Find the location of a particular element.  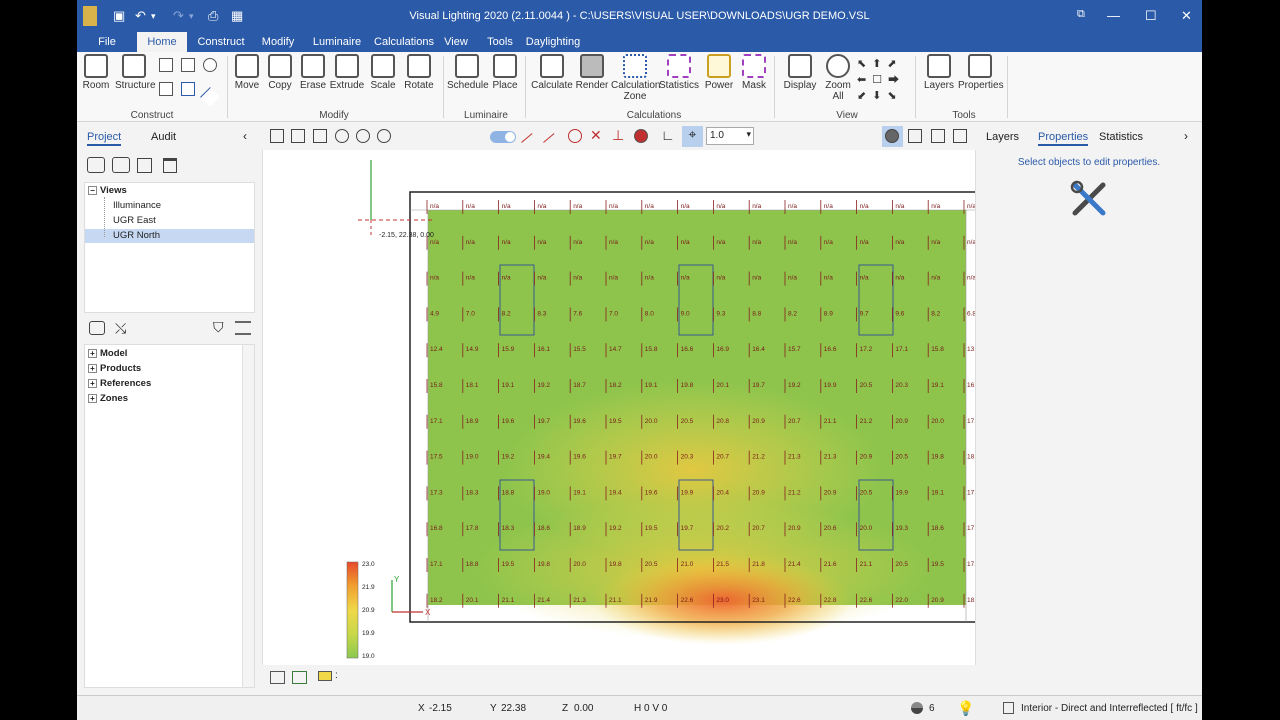

ortho-icon: ∟ is located at coordinates (668, 135).